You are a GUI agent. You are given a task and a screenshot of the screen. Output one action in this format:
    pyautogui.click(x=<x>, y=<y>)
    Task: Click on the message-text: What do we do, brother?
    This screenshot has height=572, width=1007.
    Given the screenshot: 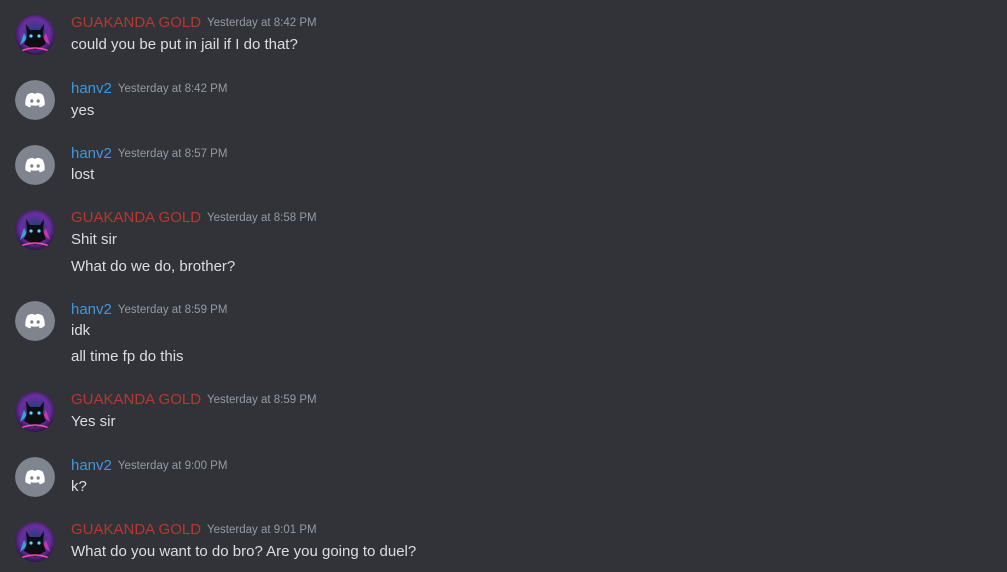 What is the action you would take?
    pyautogui.click(x=153, y=266)
    